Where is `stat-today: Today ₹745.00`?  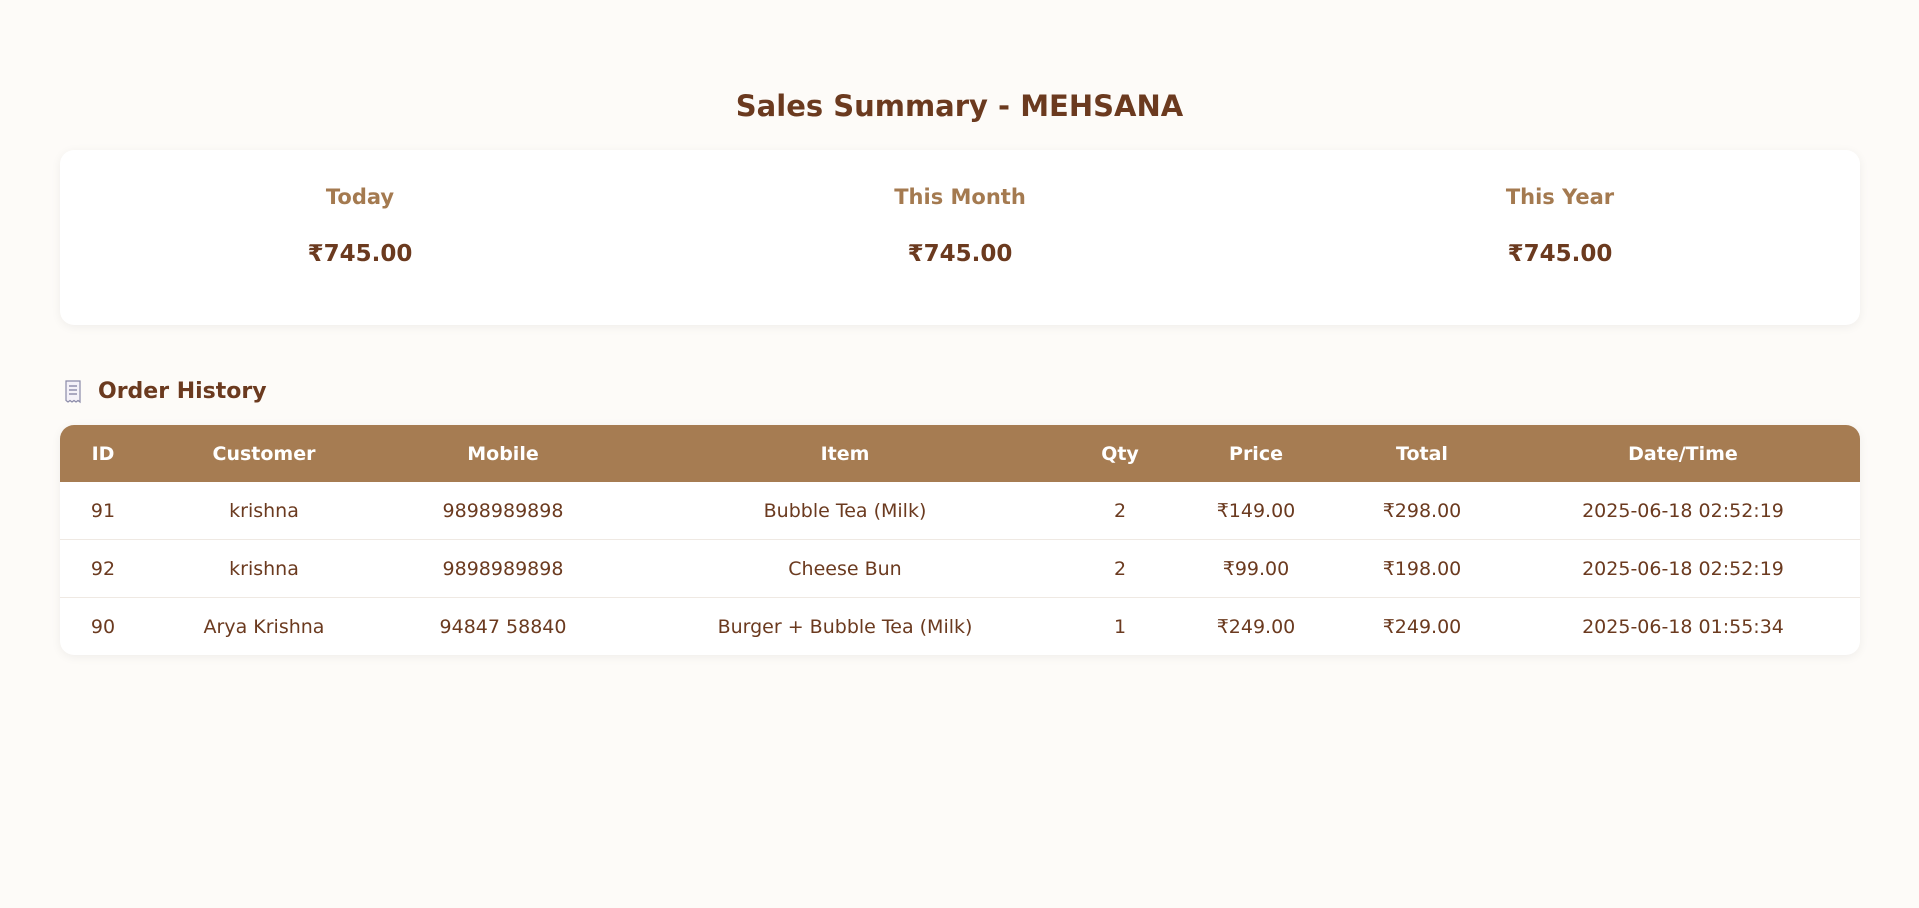 stat-today: Today ₹745.00 is located at coordinates (360, 237).